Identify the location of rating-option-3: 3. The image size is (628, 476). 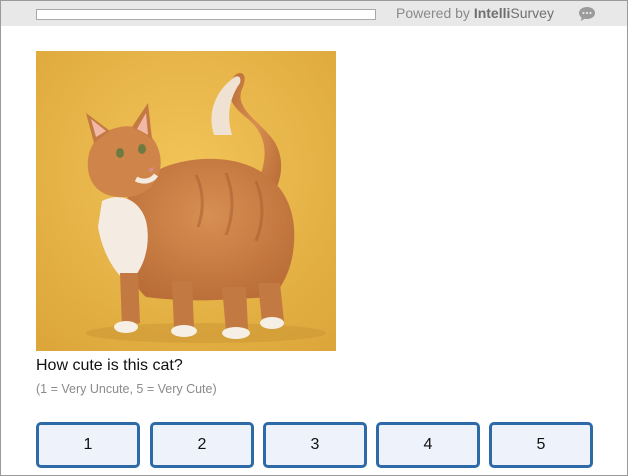
(315, 445).